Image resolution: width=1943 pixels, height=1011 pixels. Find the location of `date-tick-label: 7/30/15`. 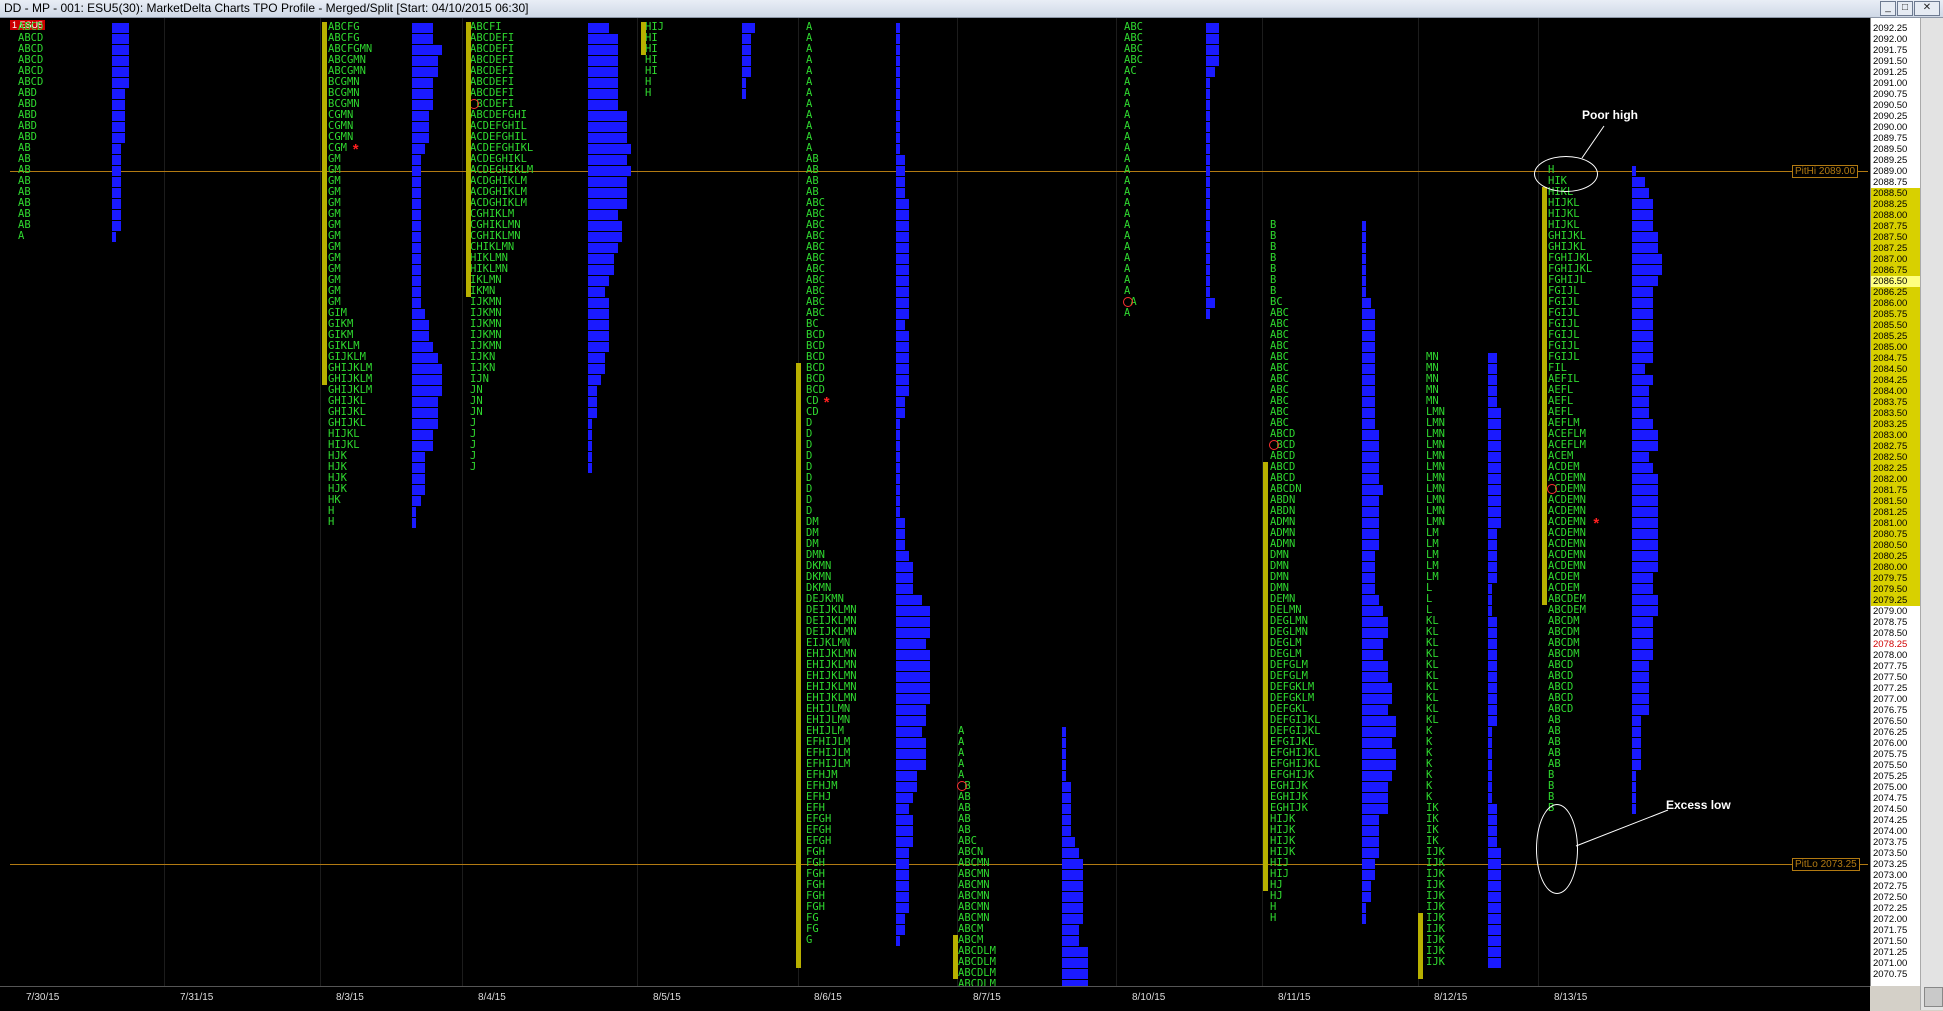

date-tick-label: 7/30/15 is located at coordinates (43, 997).